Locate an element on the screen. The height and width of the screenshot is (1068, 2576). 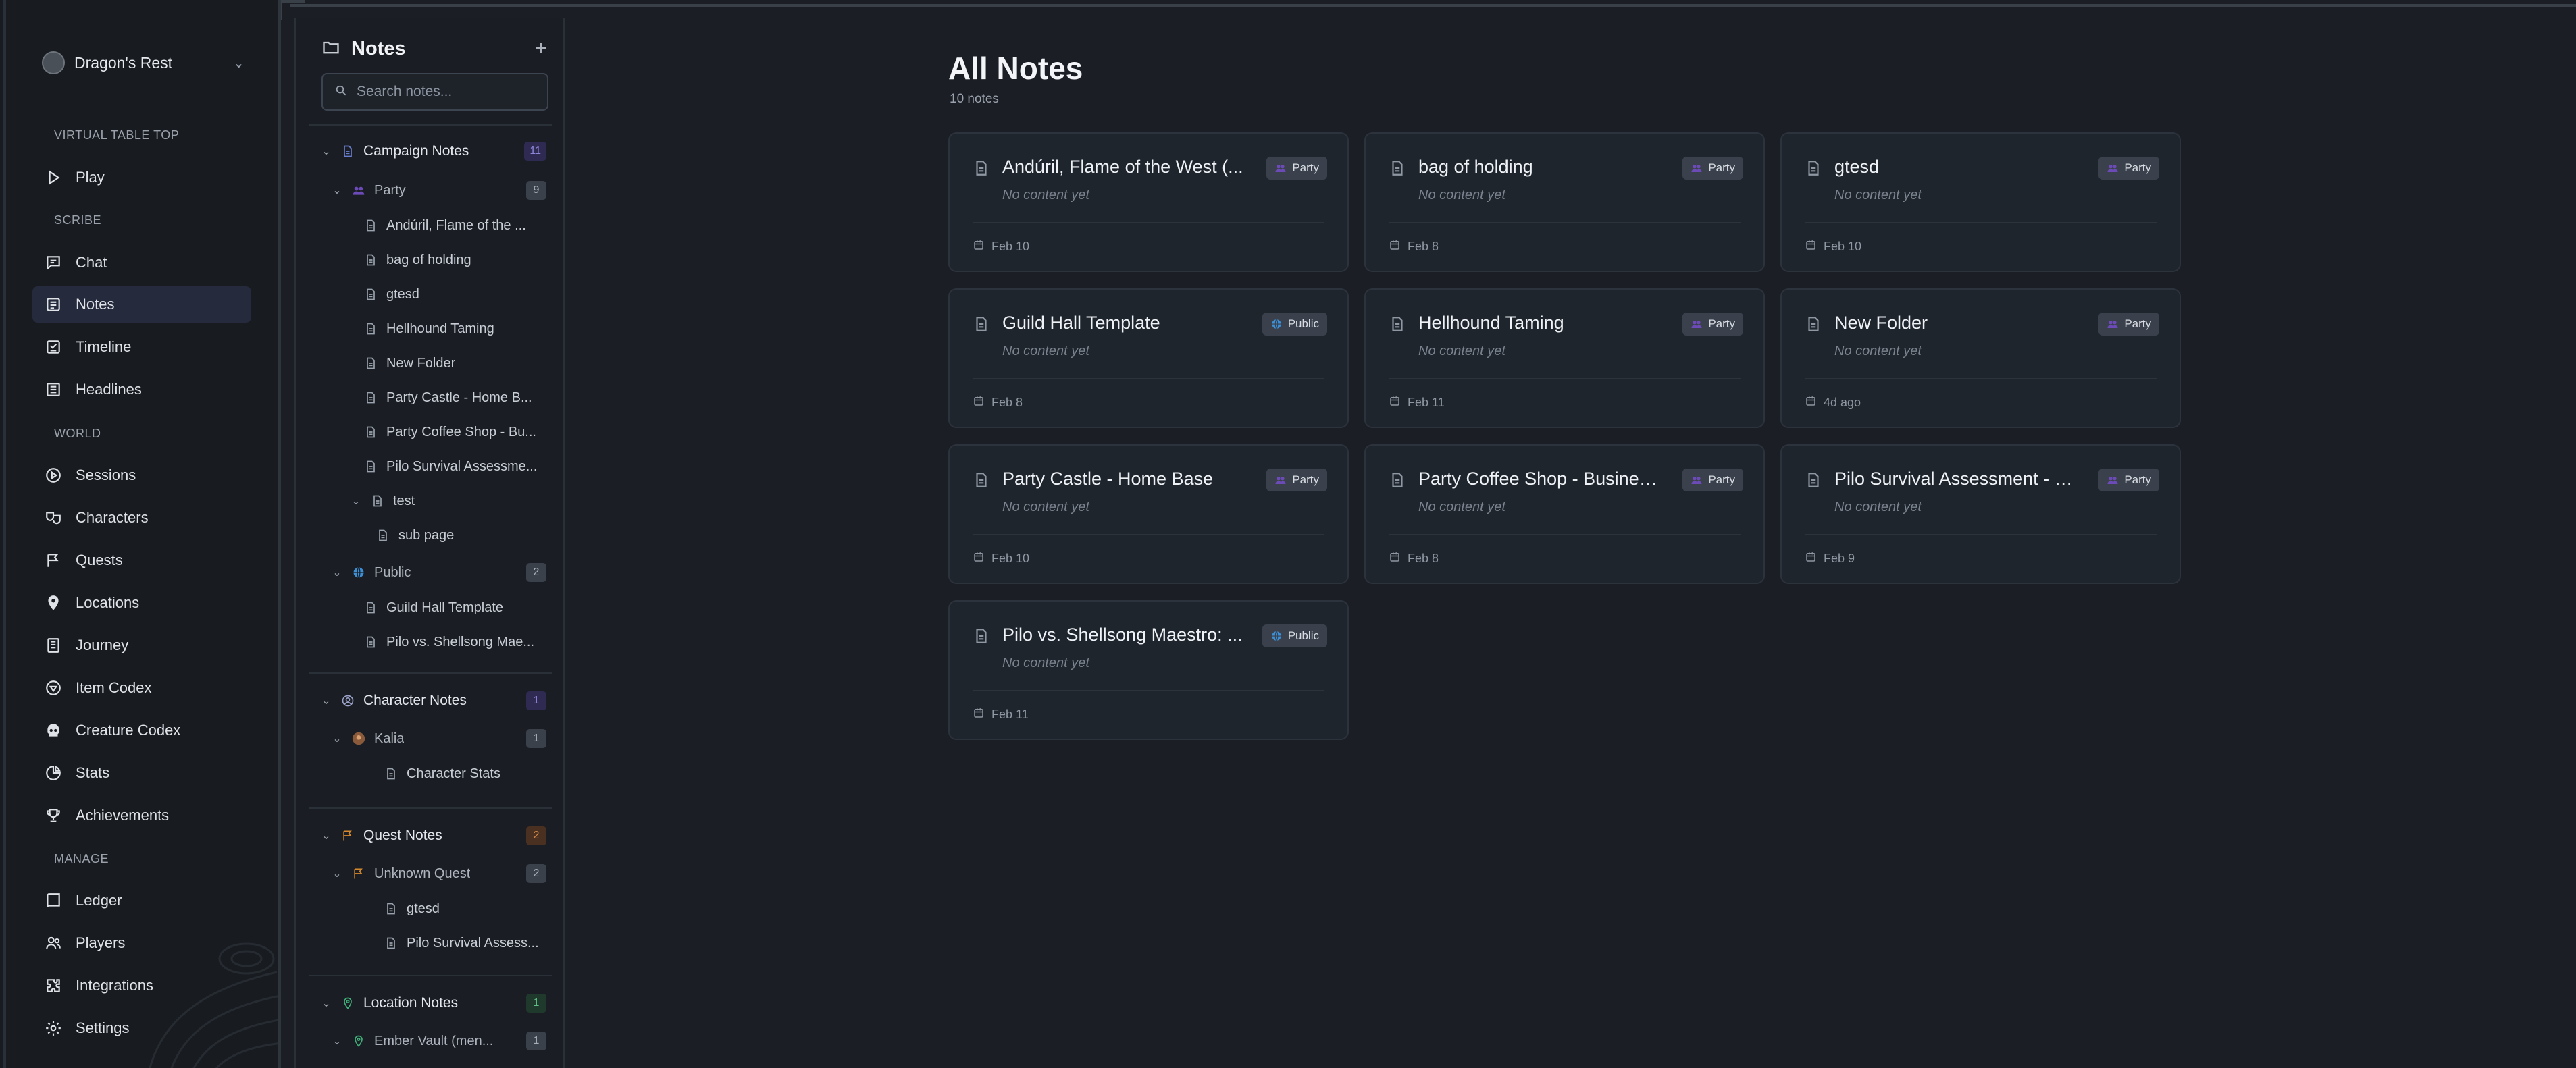
tree-title: Notes is located at coordinates (378, 48).